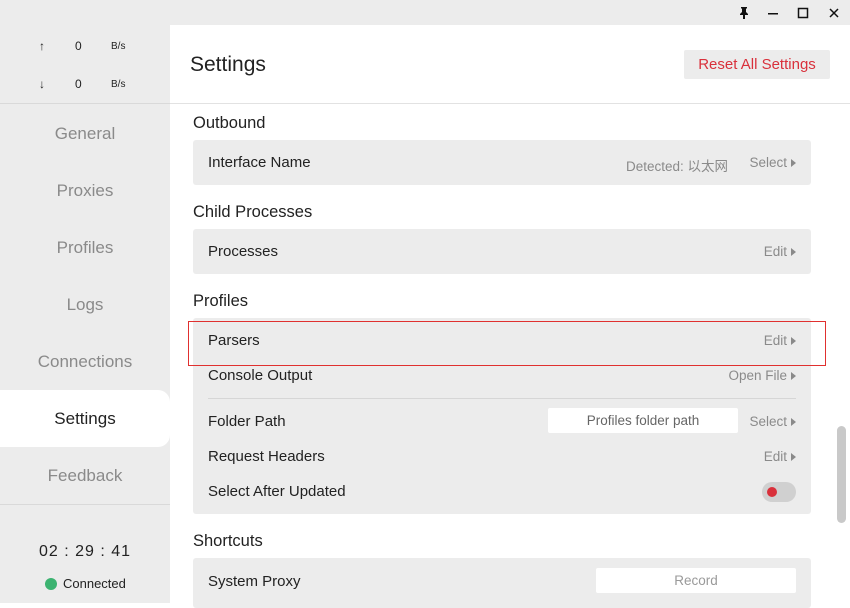 This screenshot has height=608, width=850. Describe the element at coordinates (51, 583) in the screenshot. I see `status-dot-icon` at that location.